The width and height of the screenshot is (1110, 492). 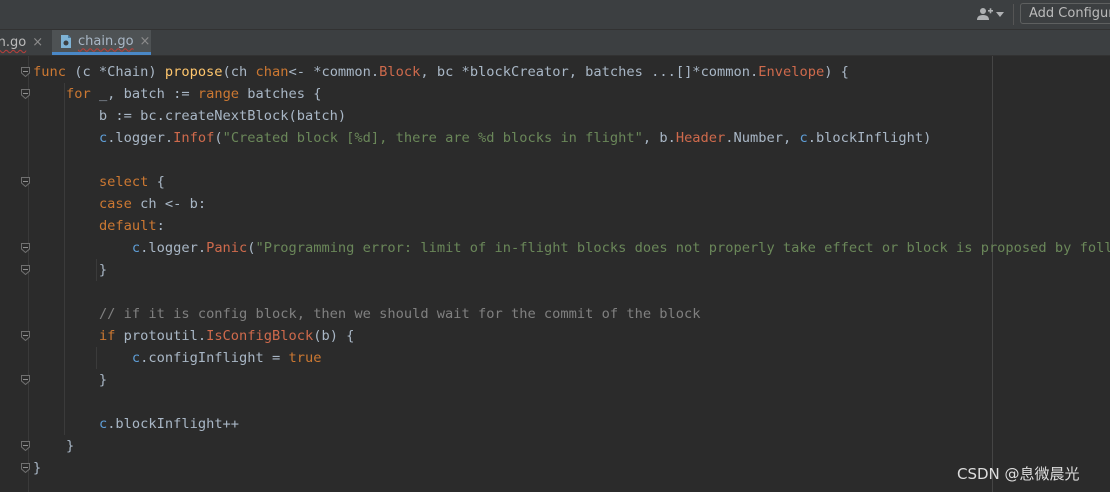 What do you see at coordinates (107, 336) in the screenshot?
I see `code-token: if` at bounding box center [107, 336].